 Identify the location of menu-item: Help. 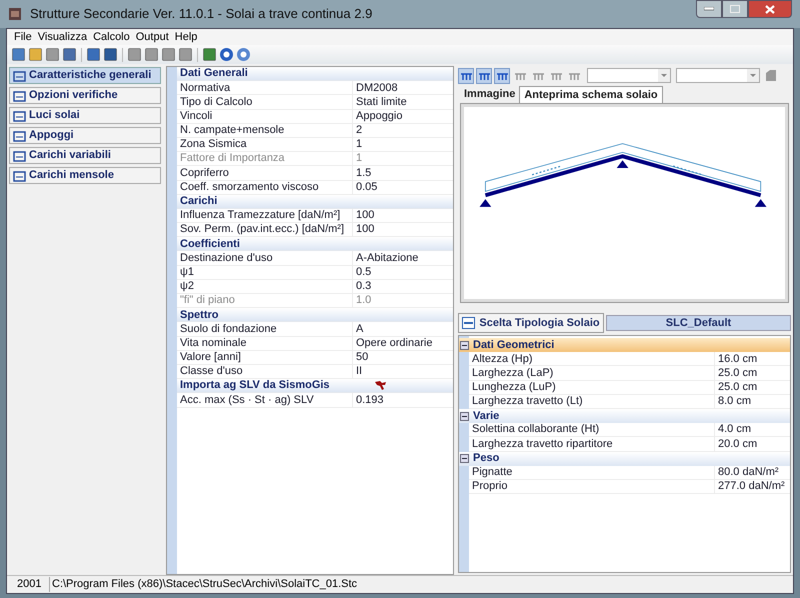
(186, 37).